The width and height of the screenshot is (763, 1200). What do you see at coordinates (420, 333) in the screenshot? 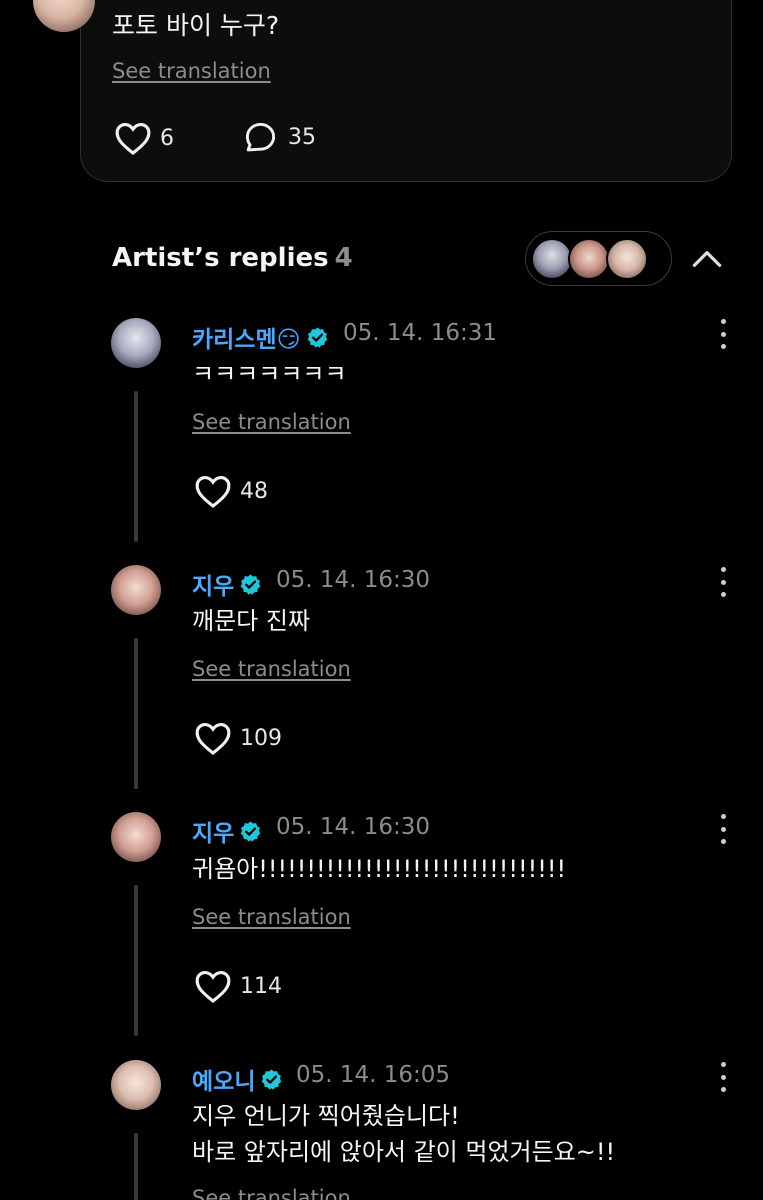
I see `reply-timestamp: 05. 14. 16:31` at bounding box center [420, 333].